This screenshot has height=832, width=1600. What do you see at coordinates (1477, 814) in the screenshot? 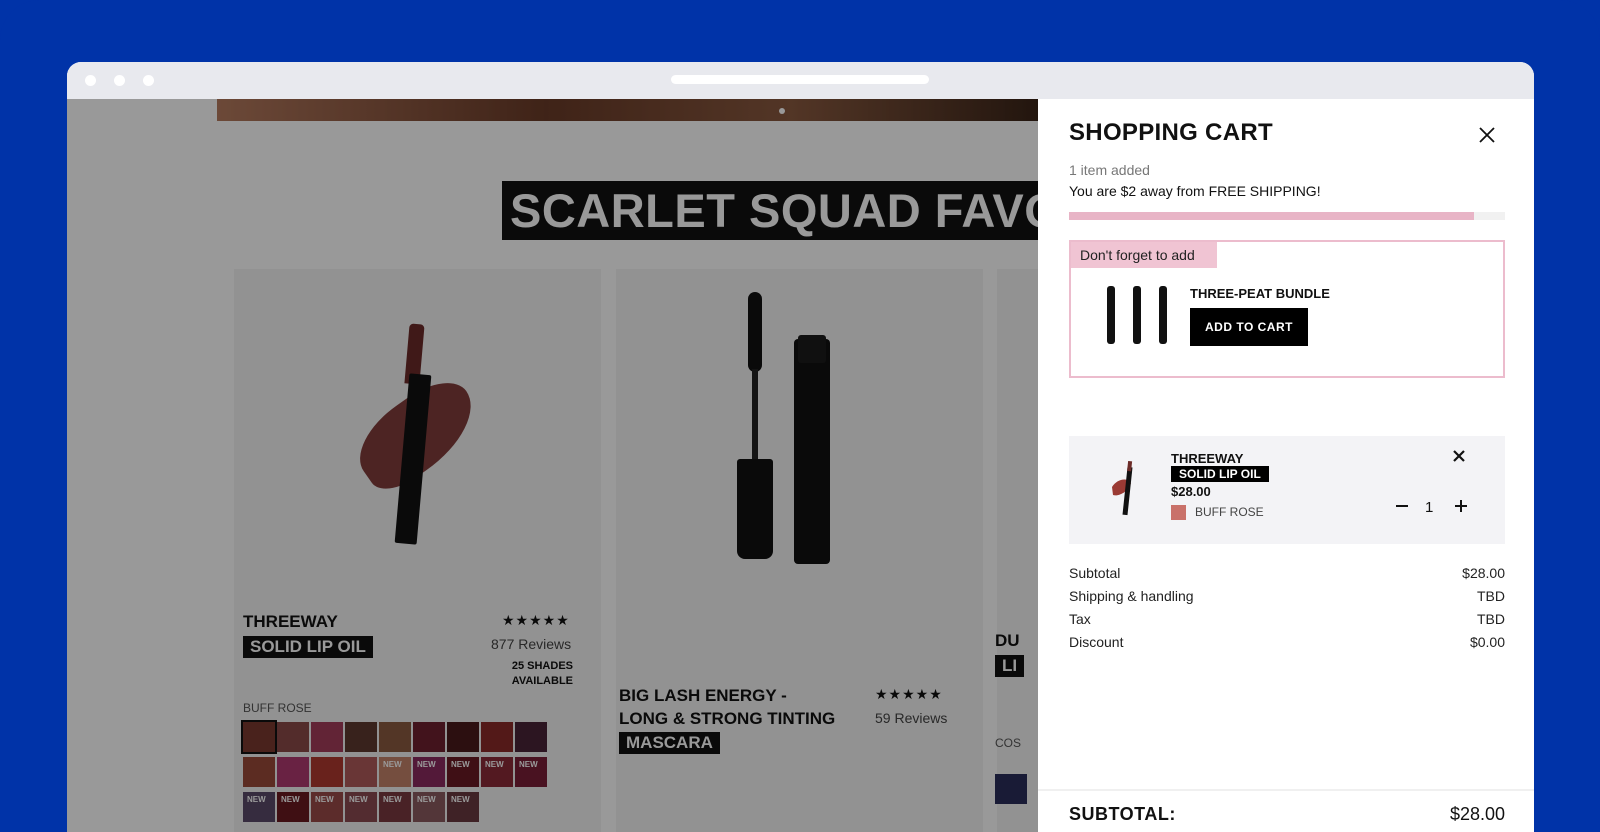
I see `footer-subtotal-value: $28.00` at bounding box center [1477, 814].